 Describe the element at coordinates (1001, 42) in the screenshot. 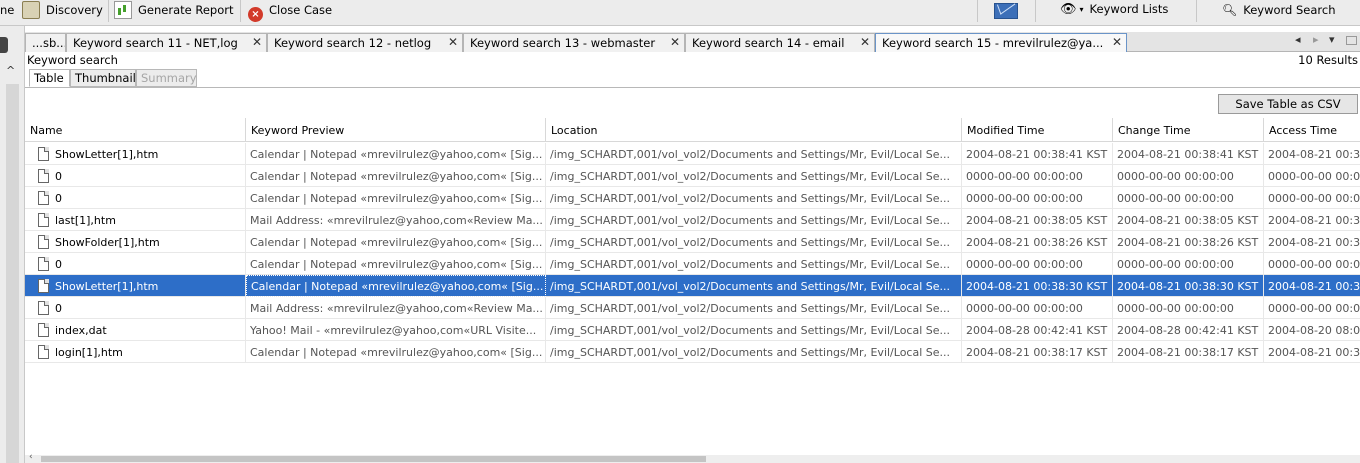

I see `tab-5: Keyword search 15 - mrevilrulez@ya... ✕` at that location.